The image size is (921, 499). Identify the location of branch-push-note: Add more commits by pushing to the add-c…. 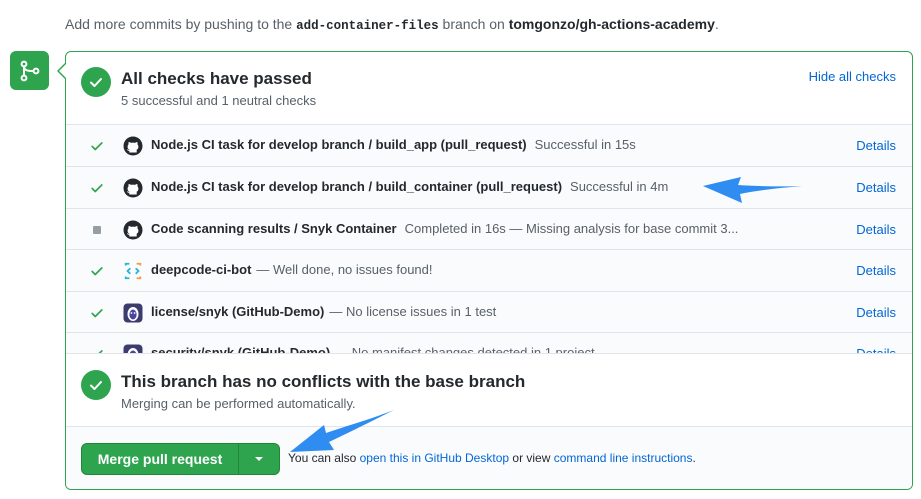
(392, 24).